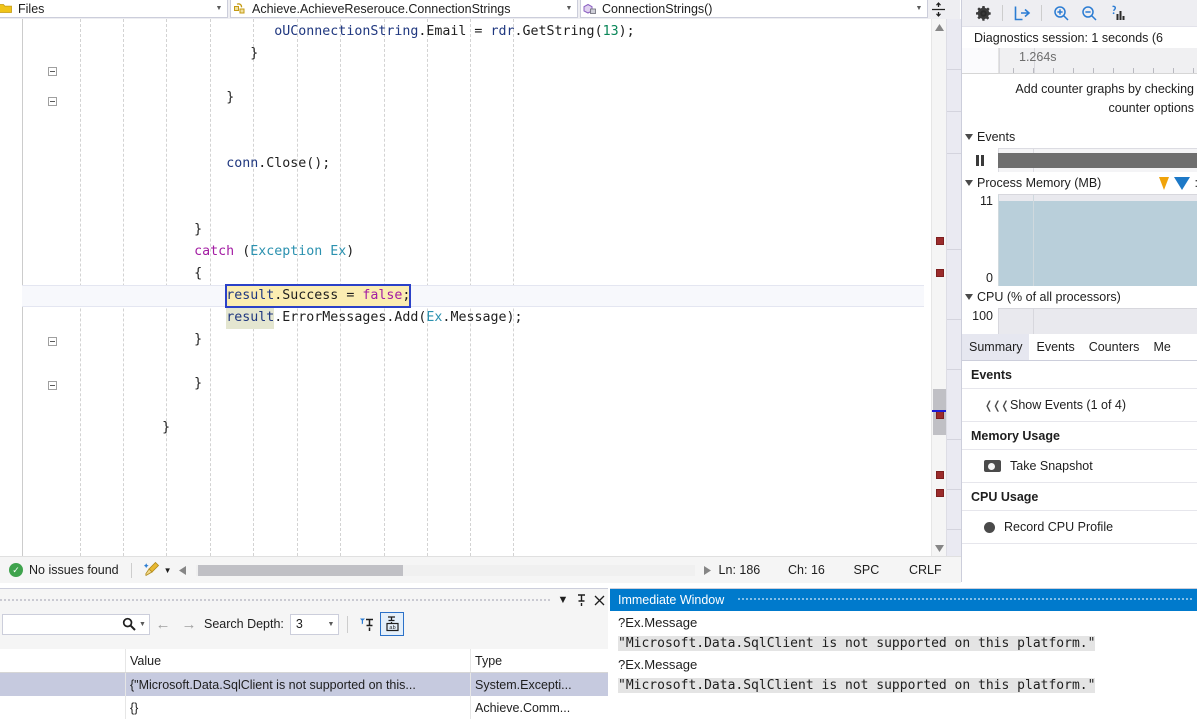  Describe the element at coordinates (1097, 240) in the screenshot. I see `memory-plot-area` at that location.